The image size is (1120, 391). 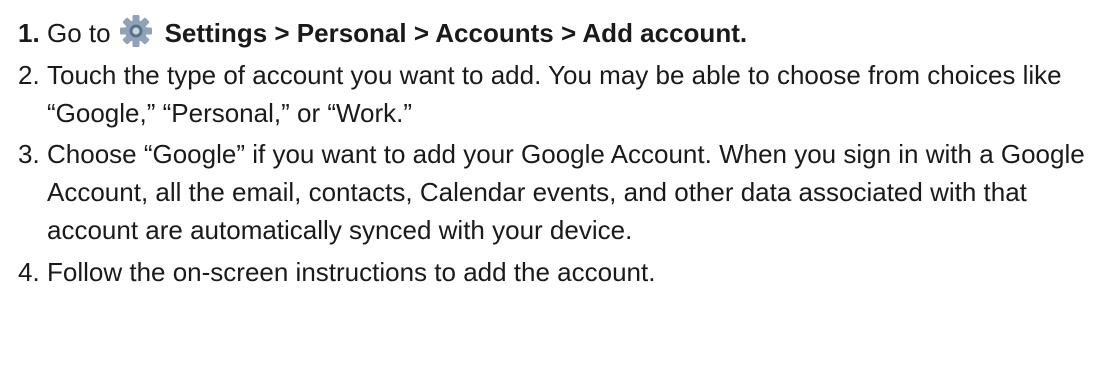 I want to click on step-number: 4., so click(x=29, y=272).